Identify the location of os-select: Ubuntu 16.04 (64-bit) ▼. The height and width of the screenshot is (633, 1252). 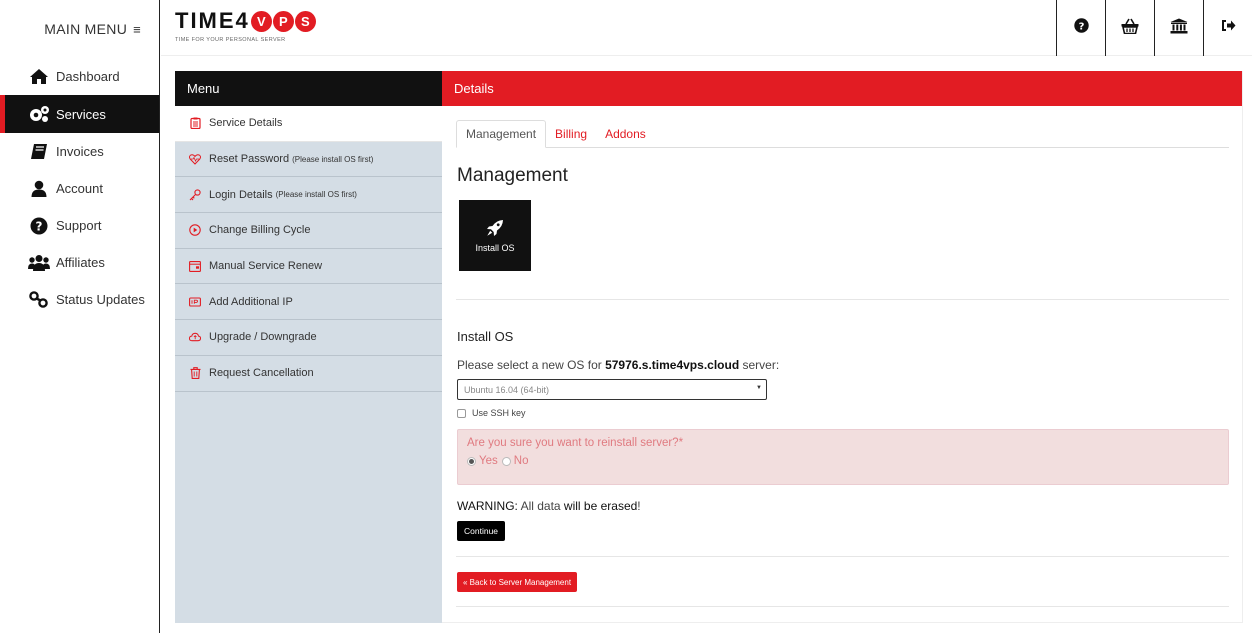
(612, 389).